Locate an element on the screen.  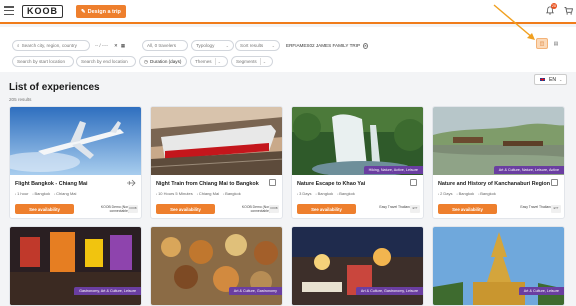
results-count: 205 results is located at coordinates (20, 99).